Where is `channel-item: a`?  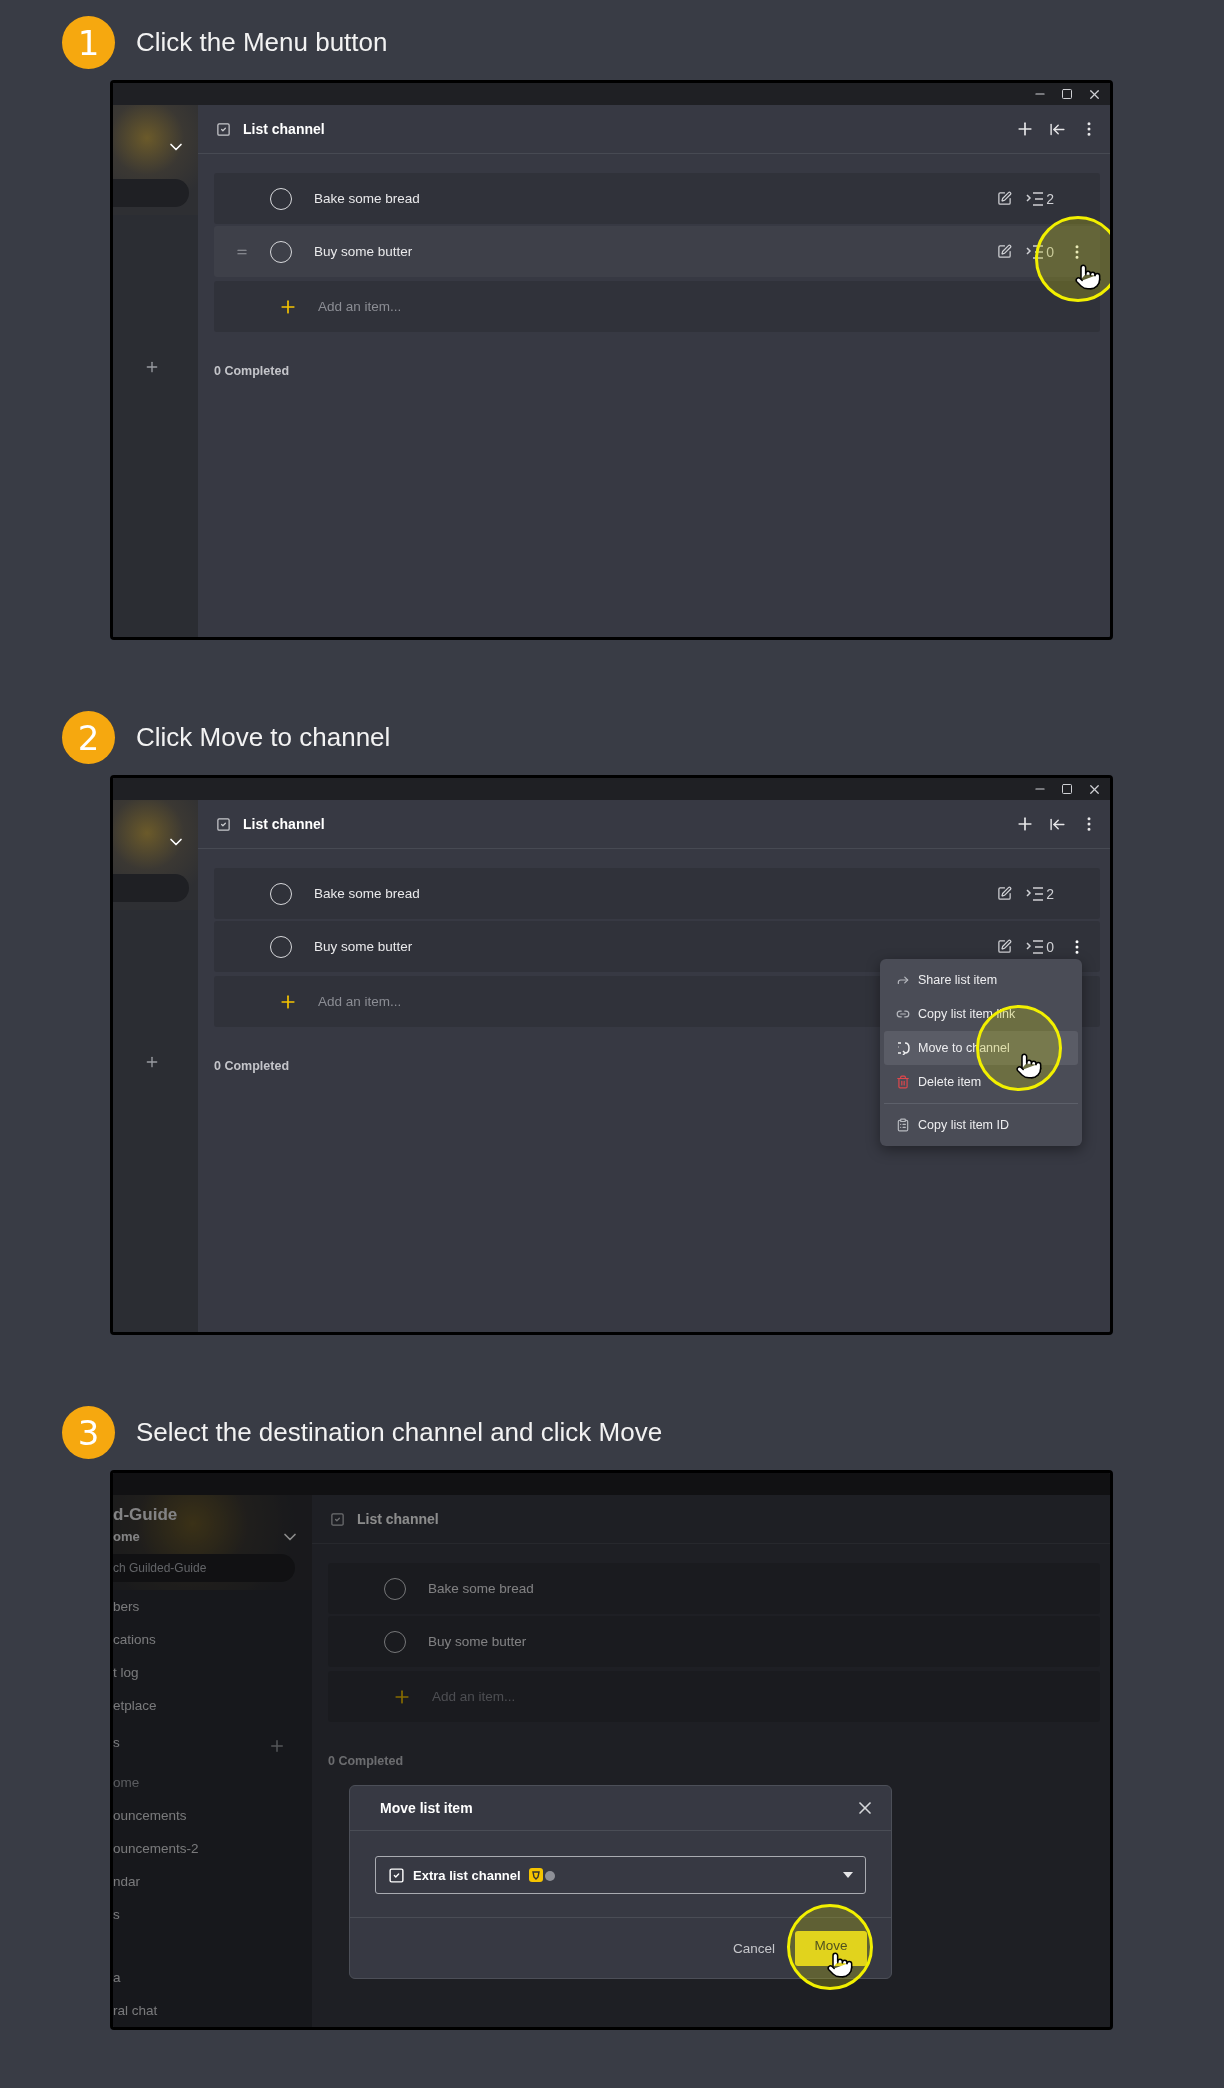
channel-item: a is located at coordinates (117, 1977).